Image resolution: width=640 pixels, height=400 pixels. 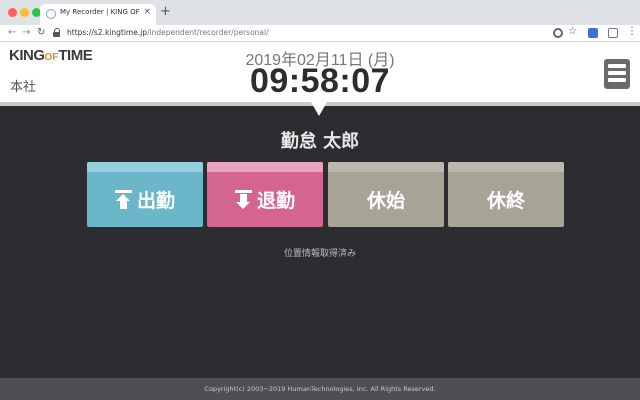 I want to click on url-host: https://s2.kingtime.jp, so click(x=107, y=32).